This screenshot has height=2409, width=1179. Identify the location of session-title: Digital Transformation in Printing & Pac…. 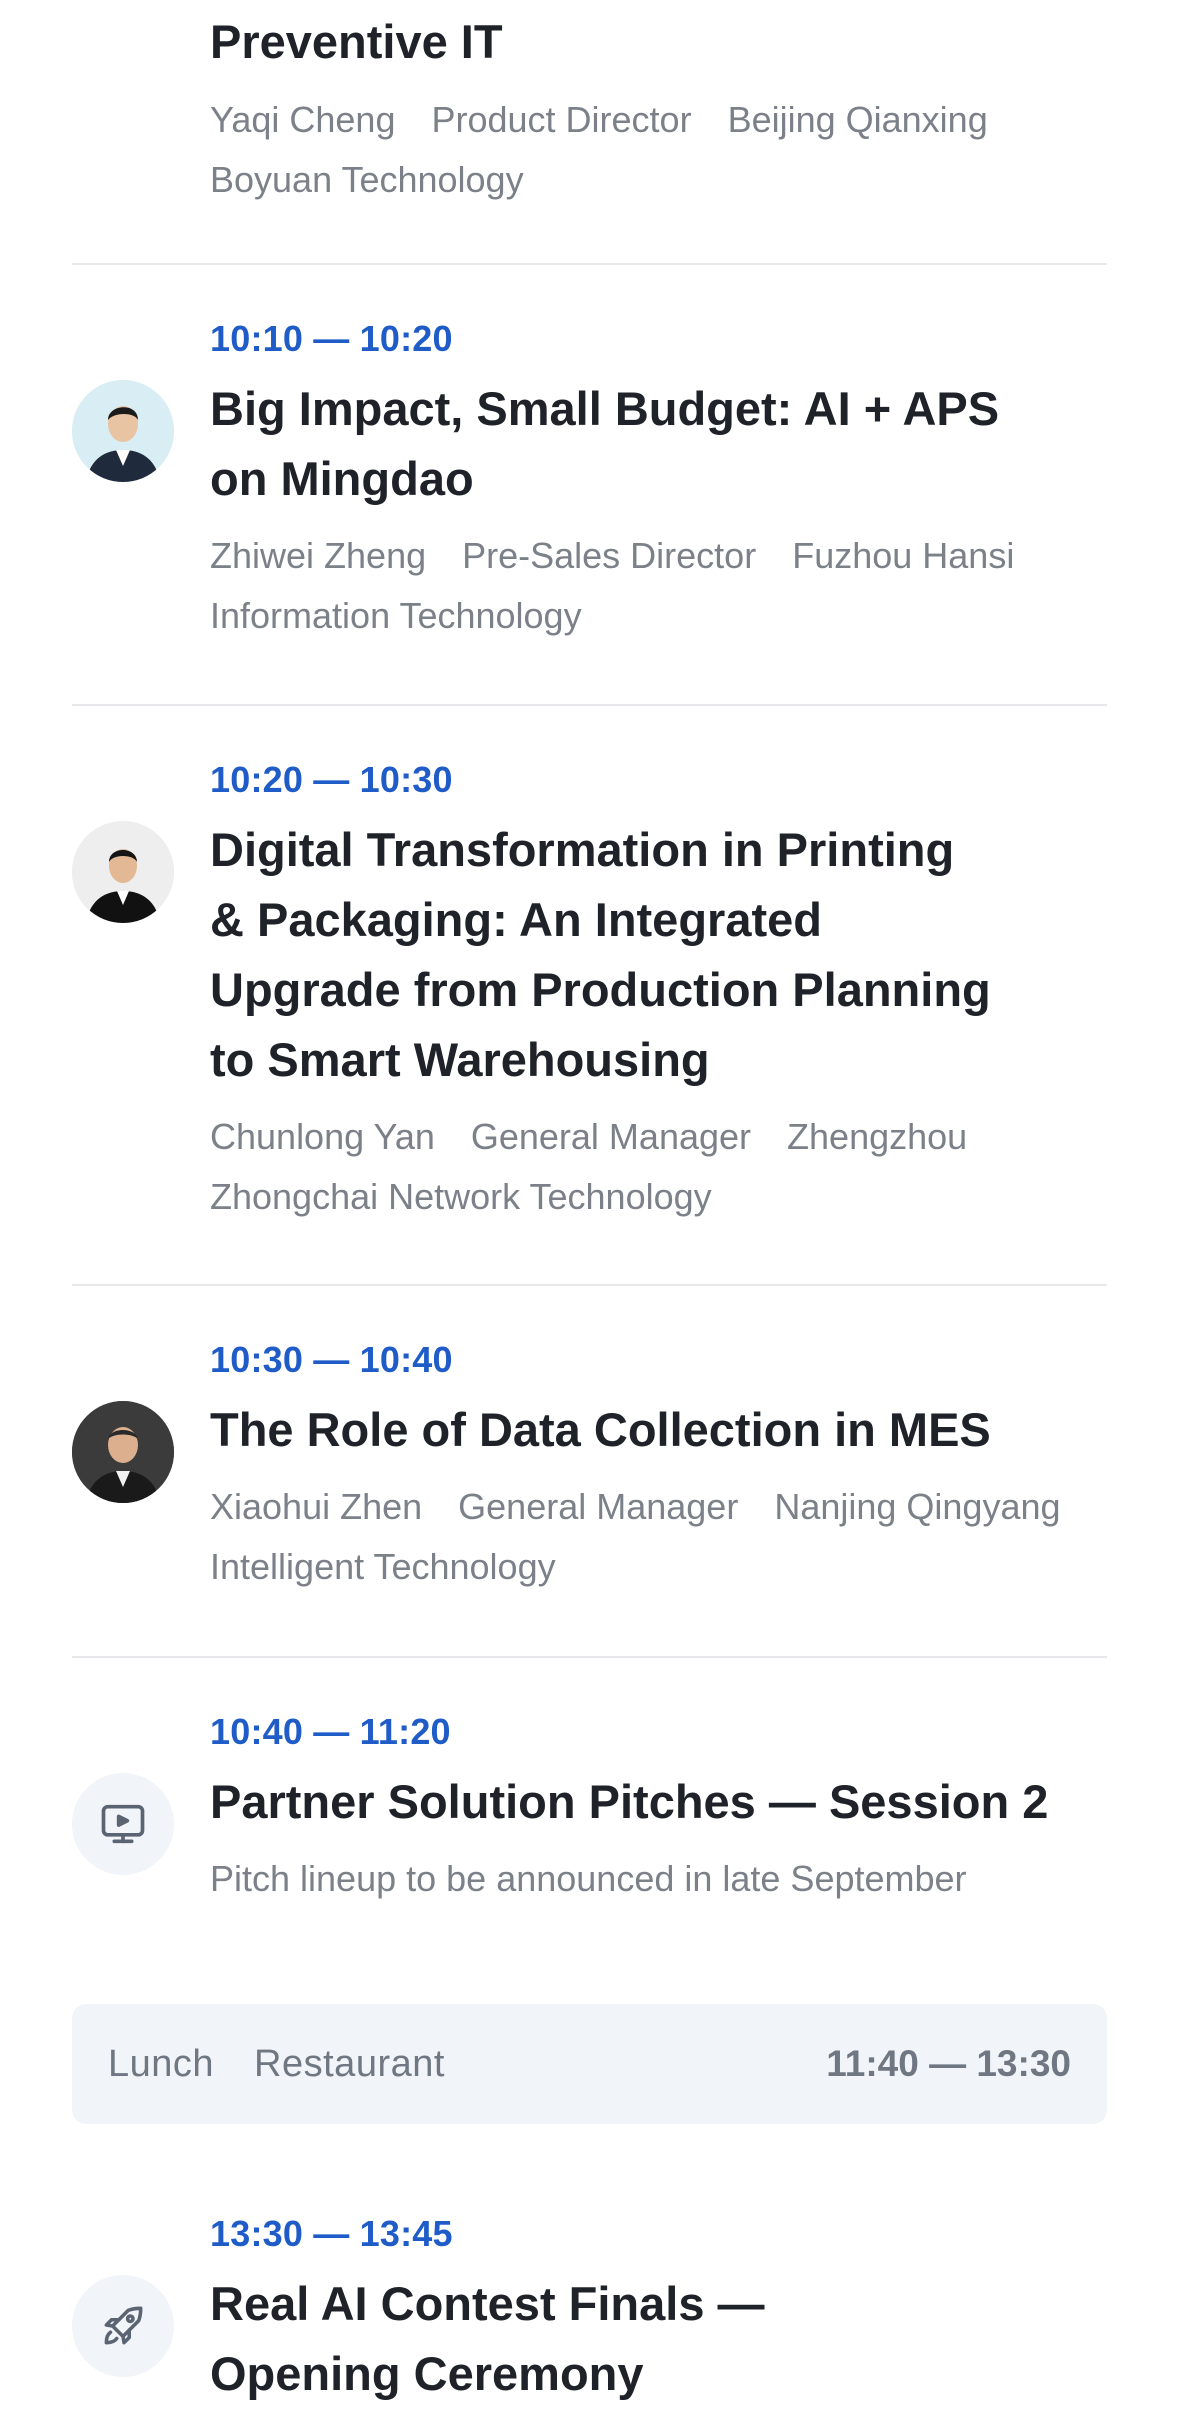
(600, 954).